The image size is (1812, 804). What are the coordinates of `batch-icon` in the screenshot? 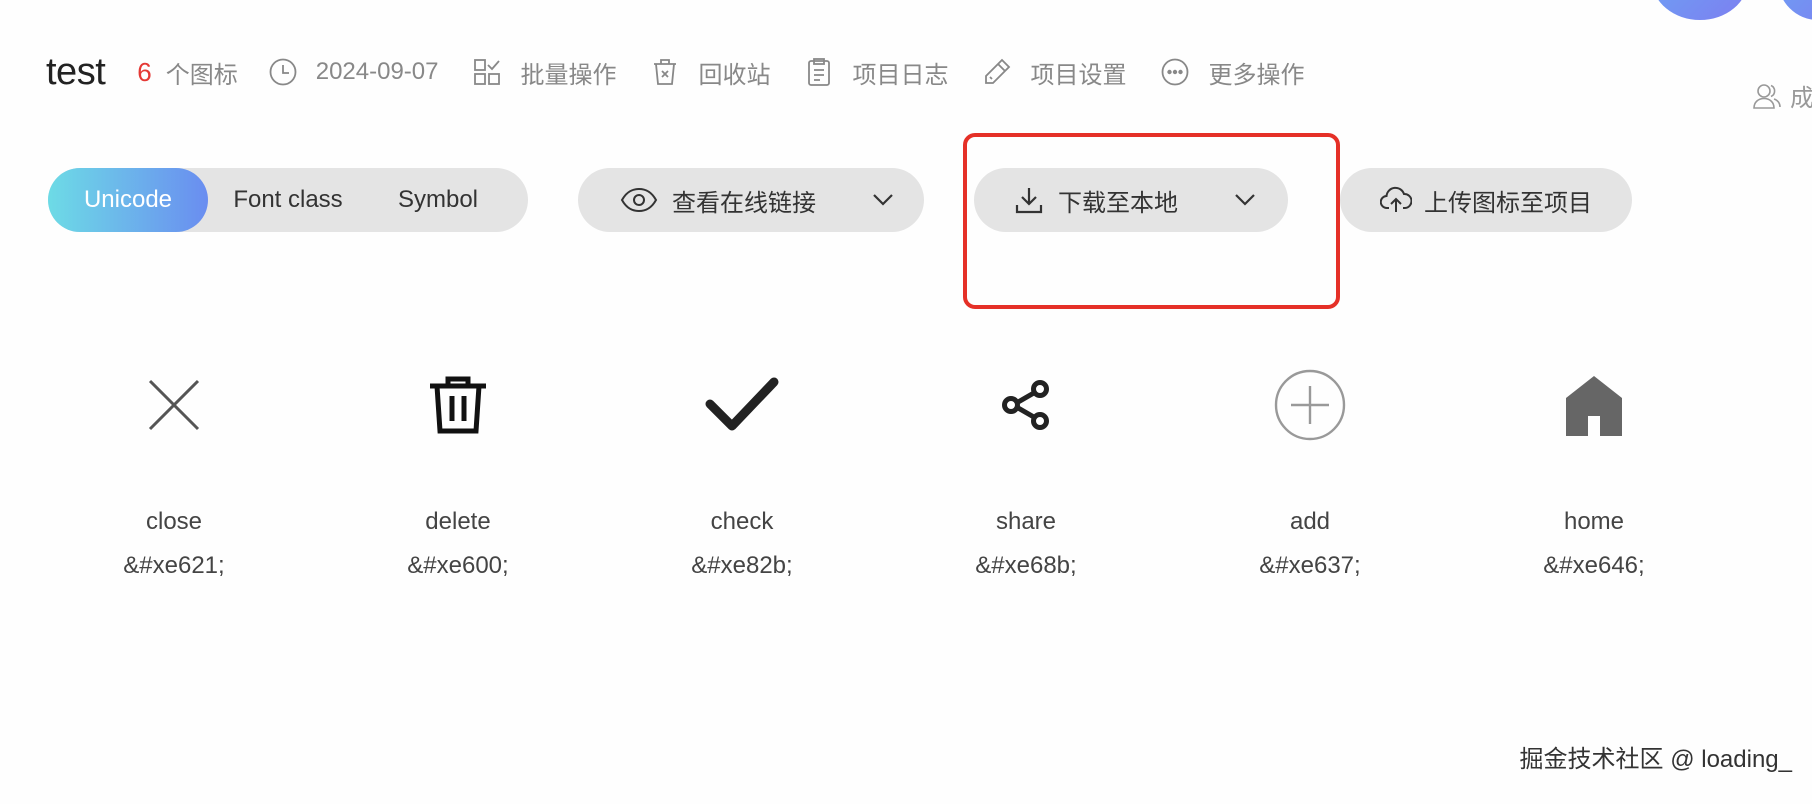 It's located at (487, 72).